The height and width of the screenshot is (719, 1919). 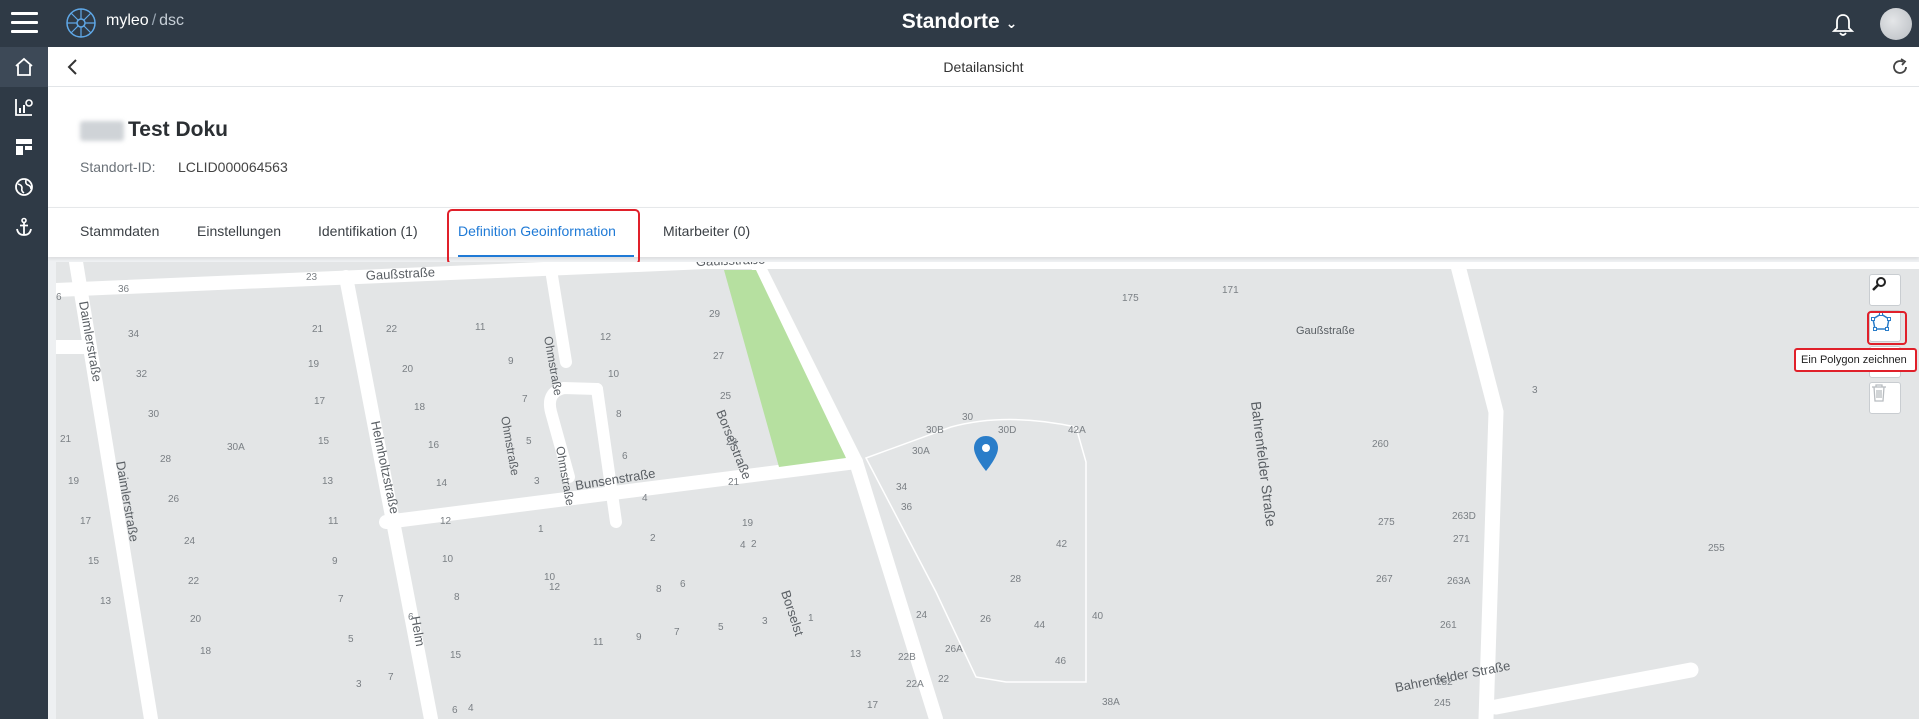 I want to click on house-number-label: 271, so click(x=1461, y=539).